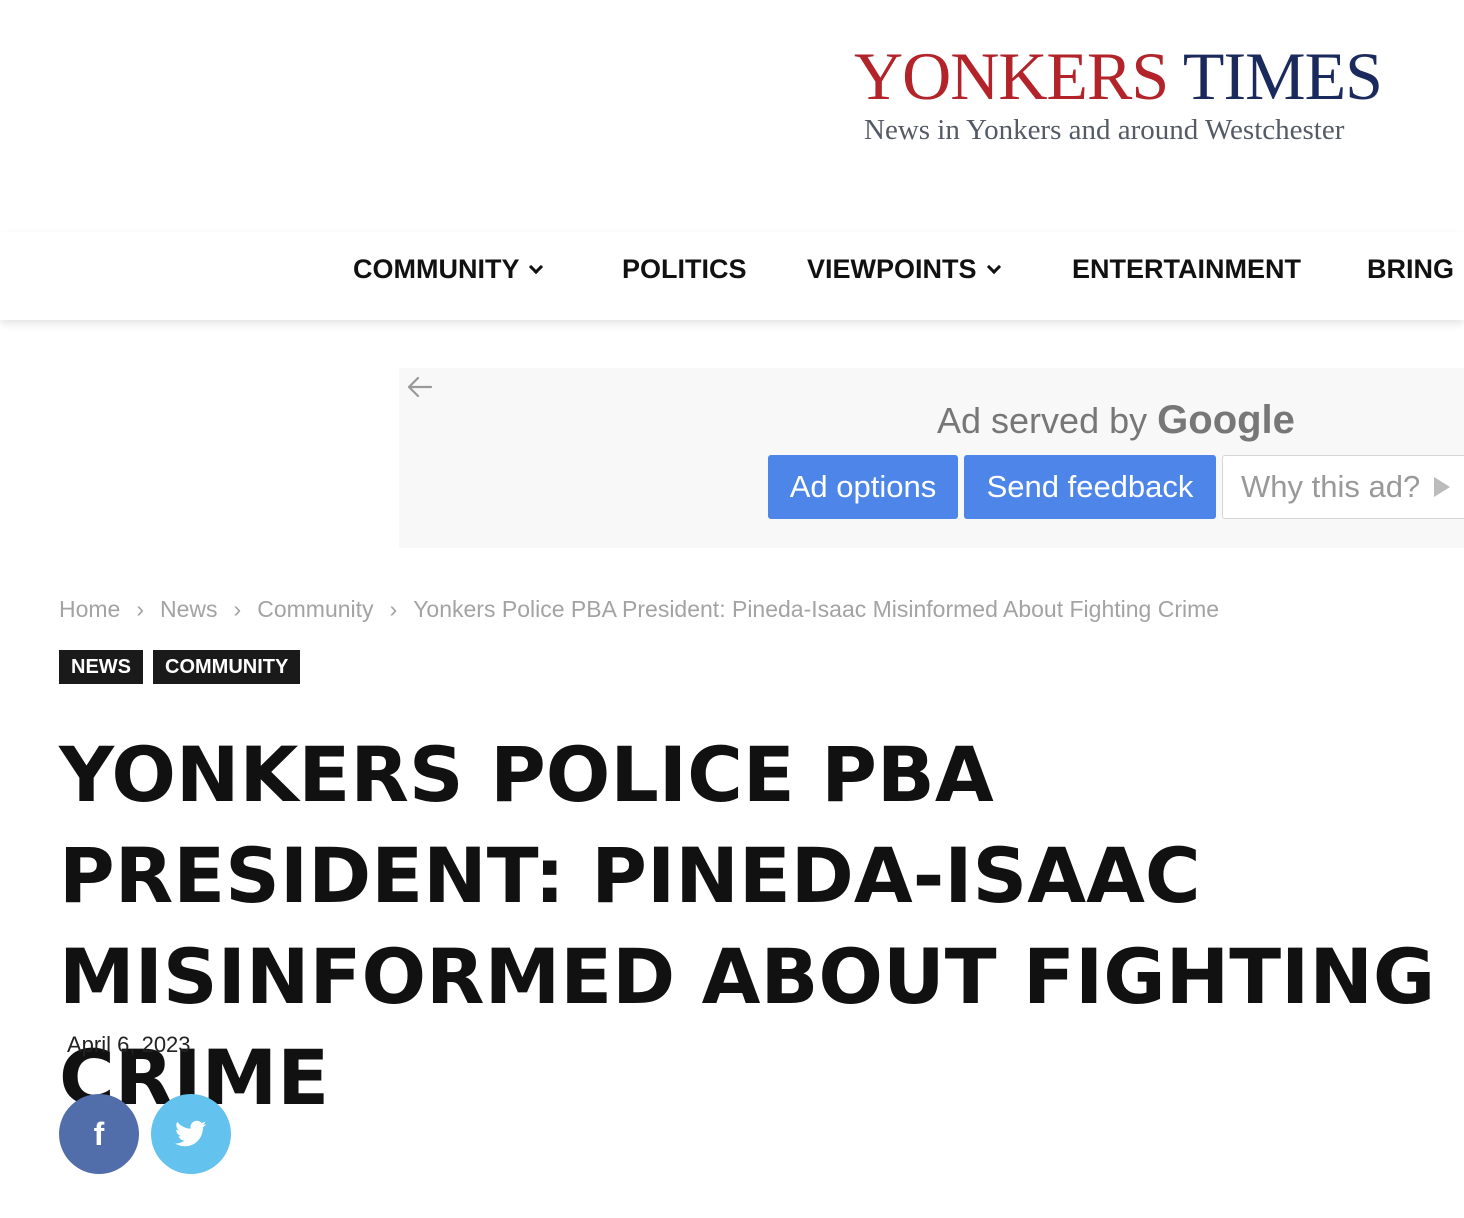 This screenshot has height=1218, width=1464. What do you see at coordinates (420, 387) in the screenshot?
I see `back-arrow-svg` at bounding box center [420, 387].